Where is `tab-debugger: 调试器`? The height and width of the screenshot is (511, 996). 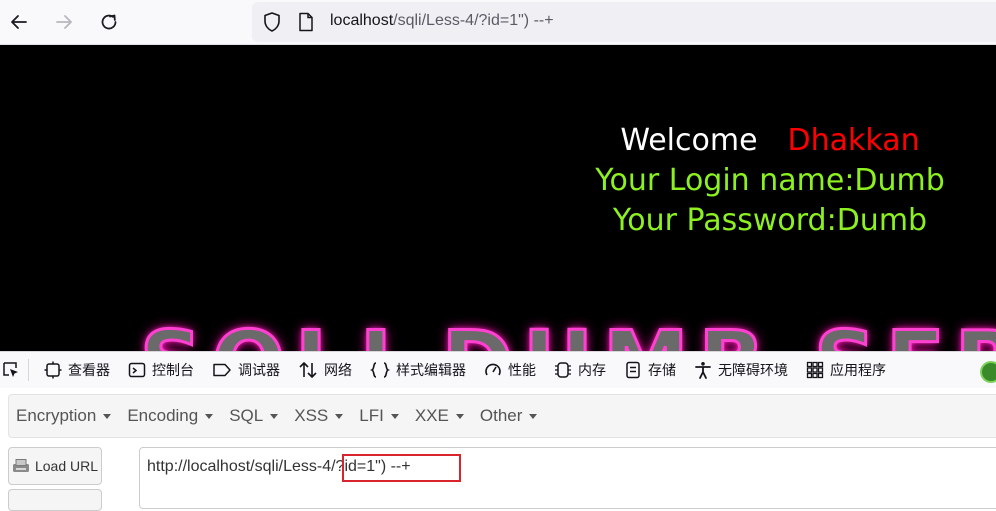
tab-debugger: 调试器 is located at coordinates (246, 370).